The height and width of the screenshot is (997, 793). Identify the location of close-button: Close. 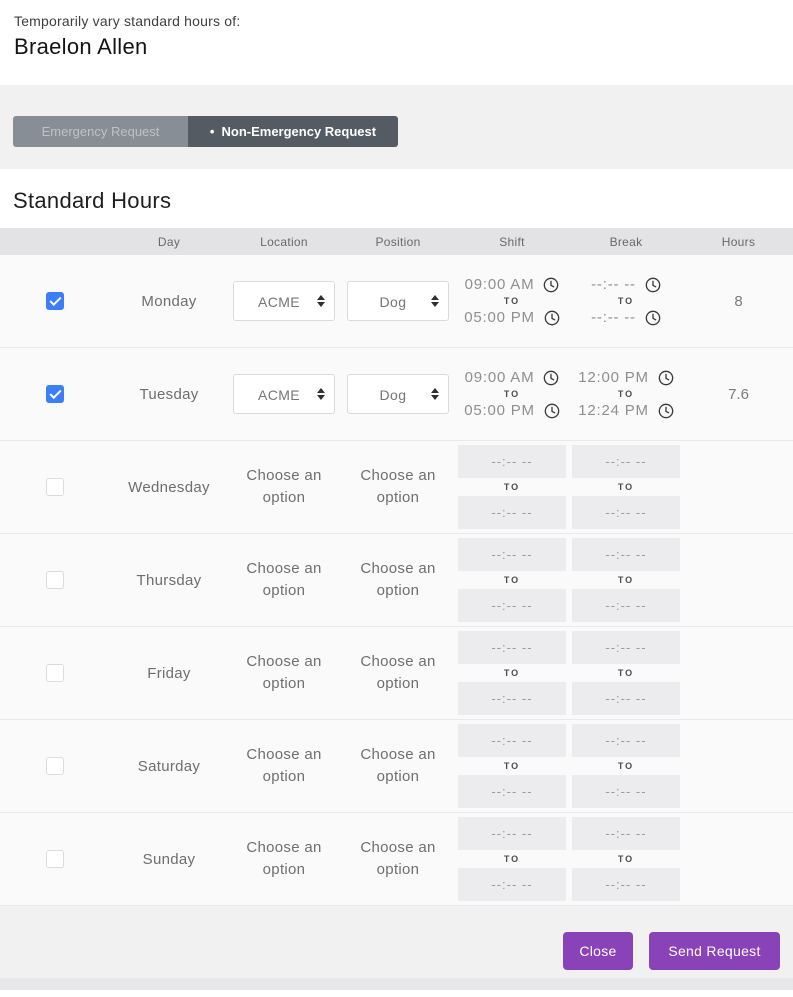
(598, 951).